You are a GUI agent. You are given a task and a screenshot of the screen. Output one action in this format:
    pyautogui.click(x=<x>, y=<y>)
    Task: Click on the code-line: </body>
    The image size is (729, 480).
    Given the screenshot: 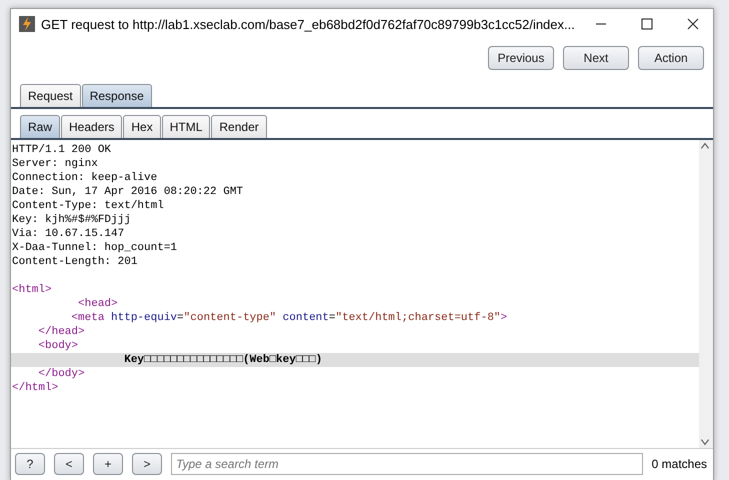 What is the action you would take?
    pyautogui.click(x=61, y=374)
    